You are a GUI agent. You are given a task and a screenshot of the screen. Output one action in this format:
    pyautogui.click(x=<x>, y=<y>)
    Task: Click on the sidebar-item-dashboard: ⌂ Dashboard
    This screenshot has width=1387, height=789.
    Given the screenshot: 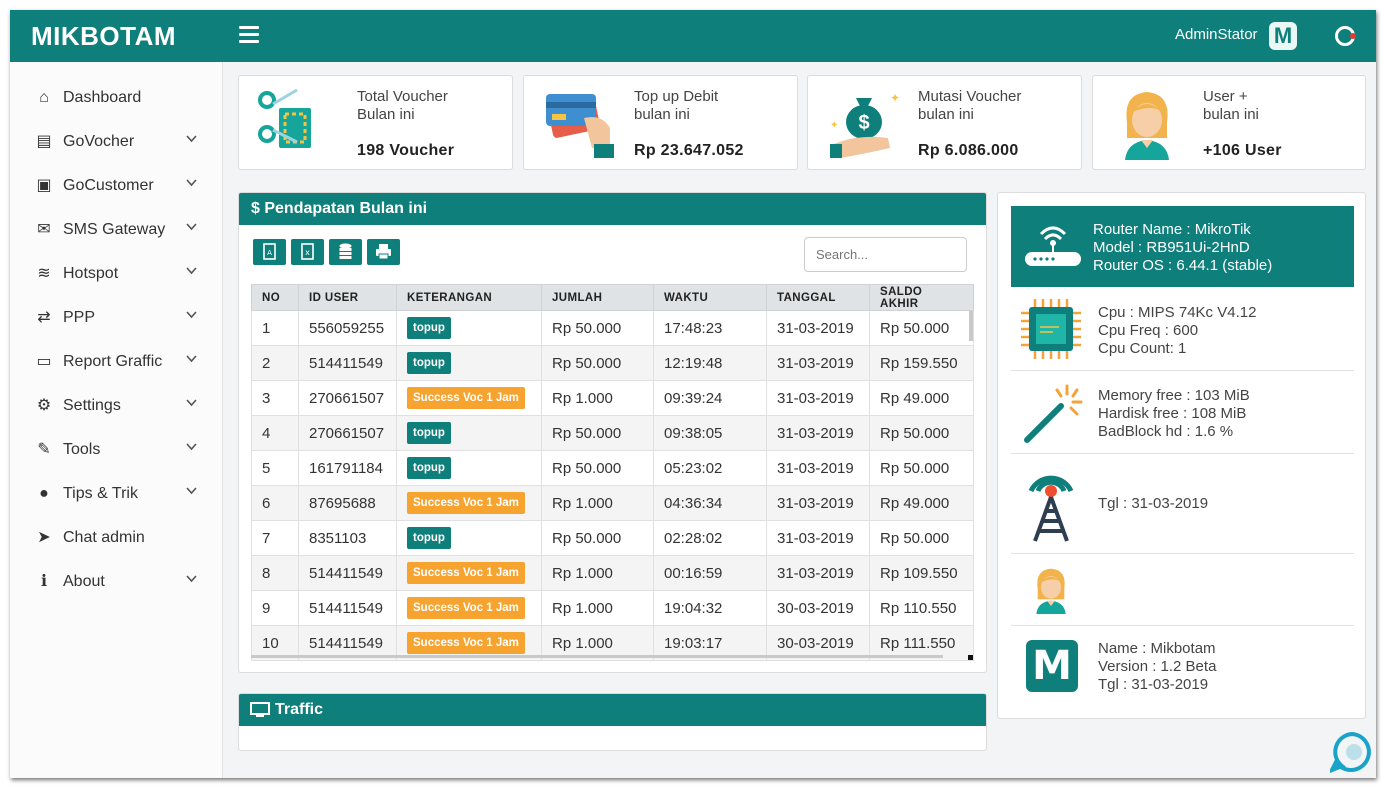 What is the action you would take?
    pyautogui.click(x=116, y=98)
    